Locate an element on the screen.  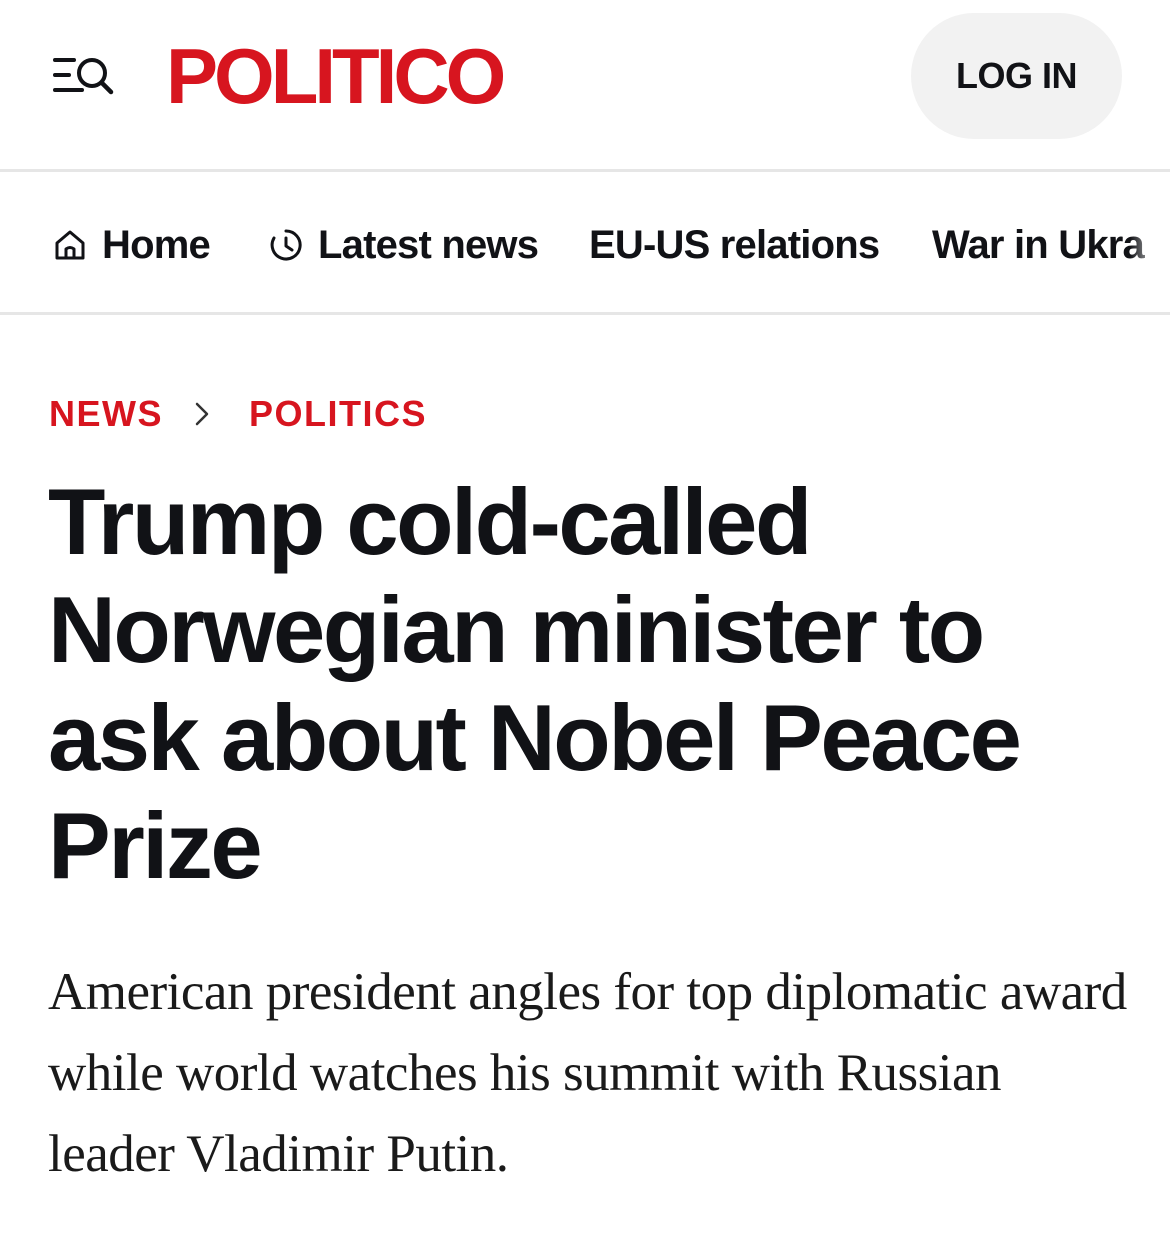
nav-item-latest-news: Latest news is located at coordinates (403, 245).